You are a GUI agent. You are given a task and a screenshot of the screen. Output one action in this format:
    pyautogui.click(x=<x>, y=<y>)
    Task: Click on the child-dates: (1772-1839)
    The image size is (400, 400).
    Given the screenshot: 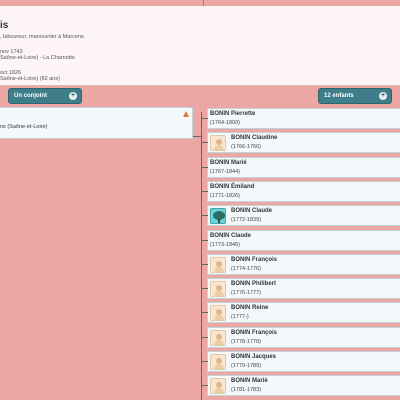 What is the action you would take?
    pyautogui.click(x=246, y=220)
    